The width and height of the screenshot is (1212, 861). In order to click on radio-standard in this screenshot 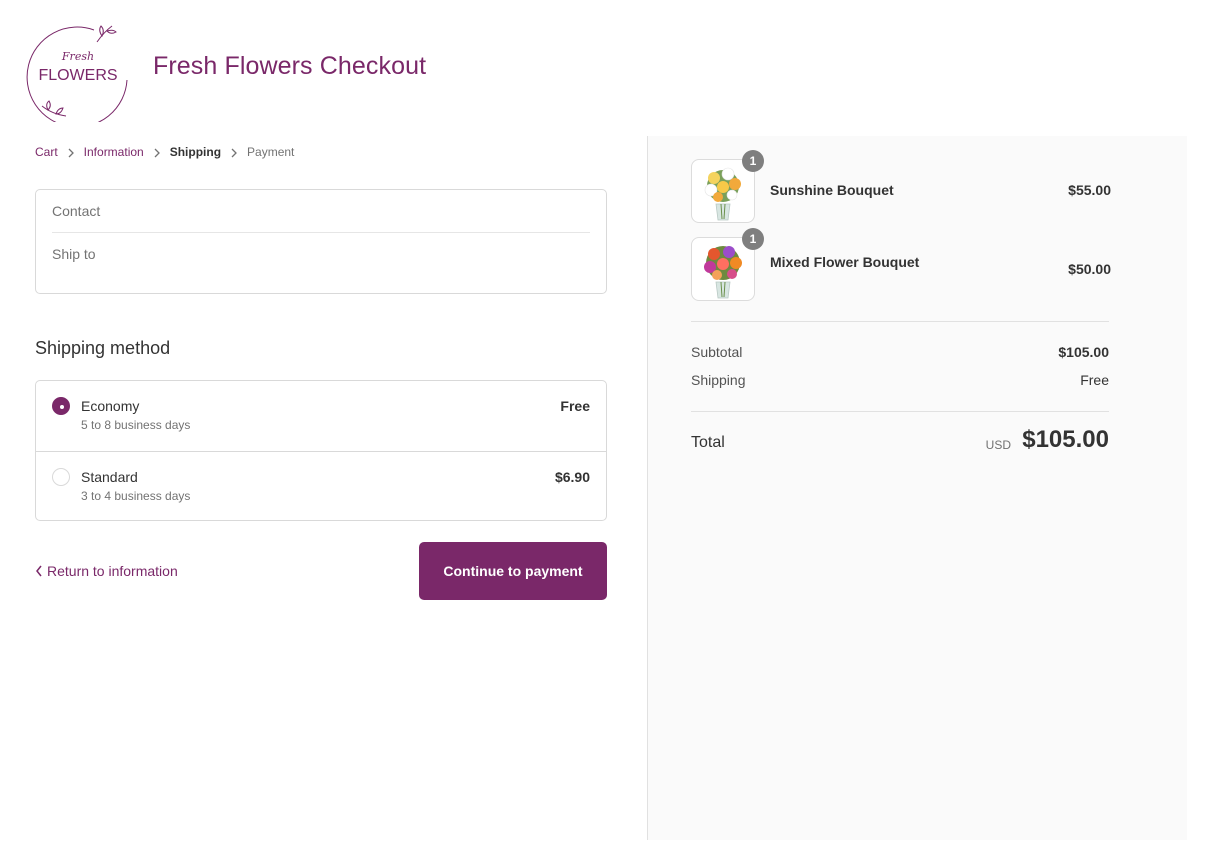, I will do `click(61, 477)`.